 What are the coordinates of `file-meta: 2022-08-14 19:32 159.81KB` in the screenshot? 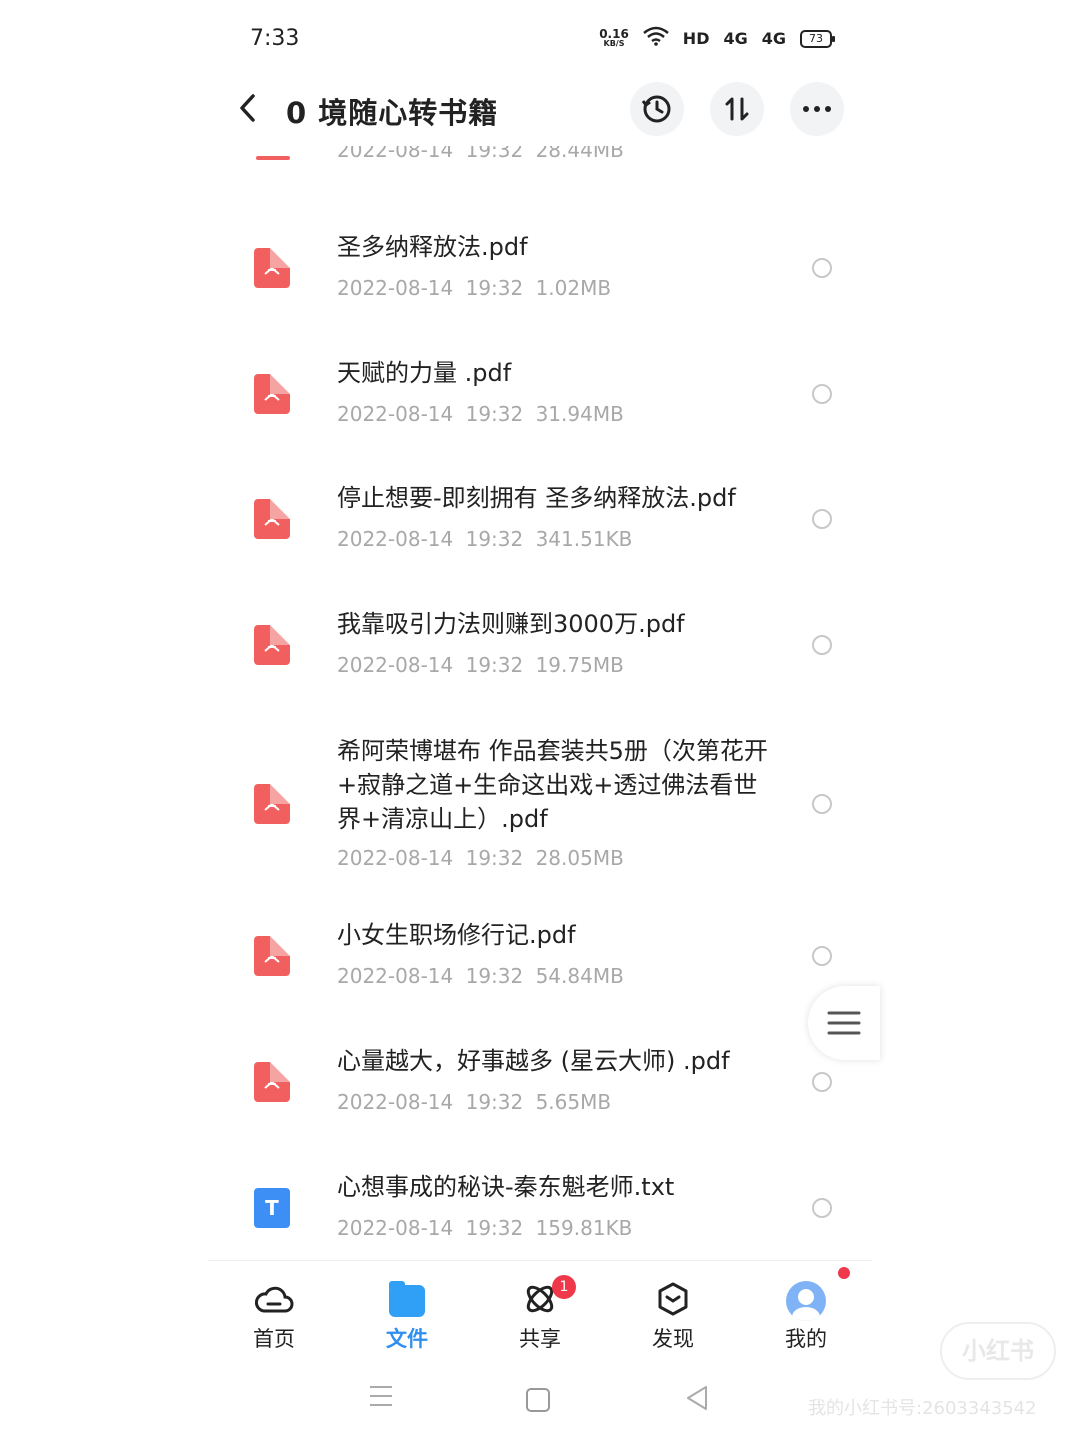 It's located at (485, 1228).